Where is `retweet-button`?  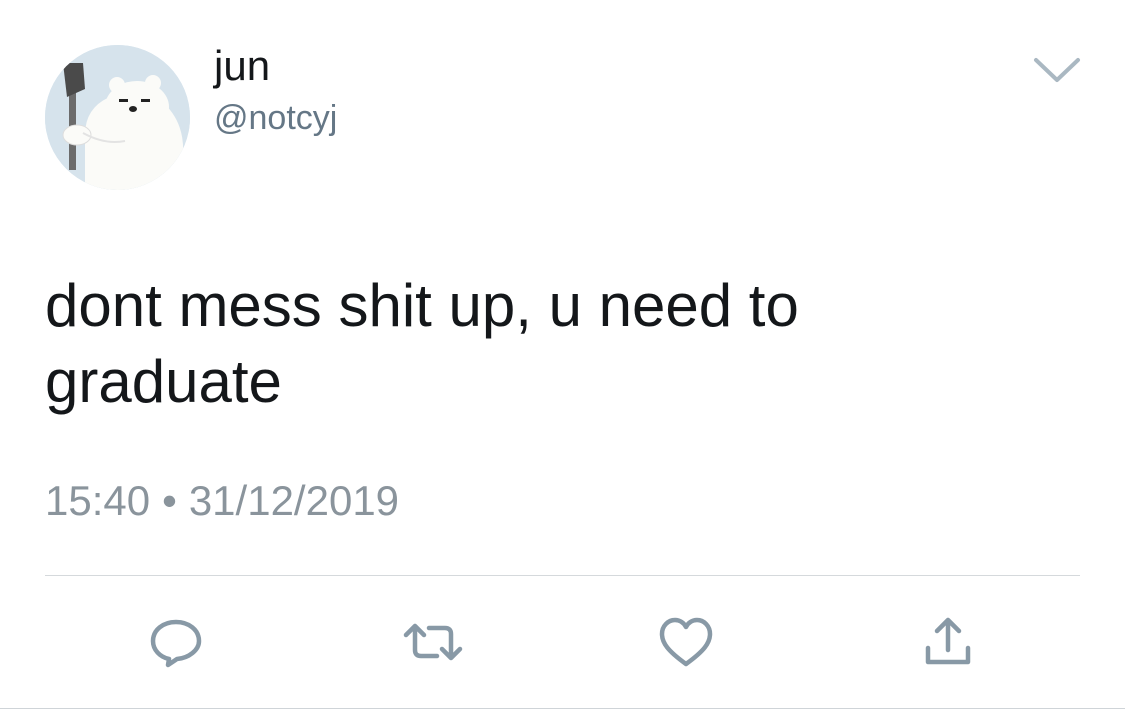 retweet-button is located at coordinates (433, 642).